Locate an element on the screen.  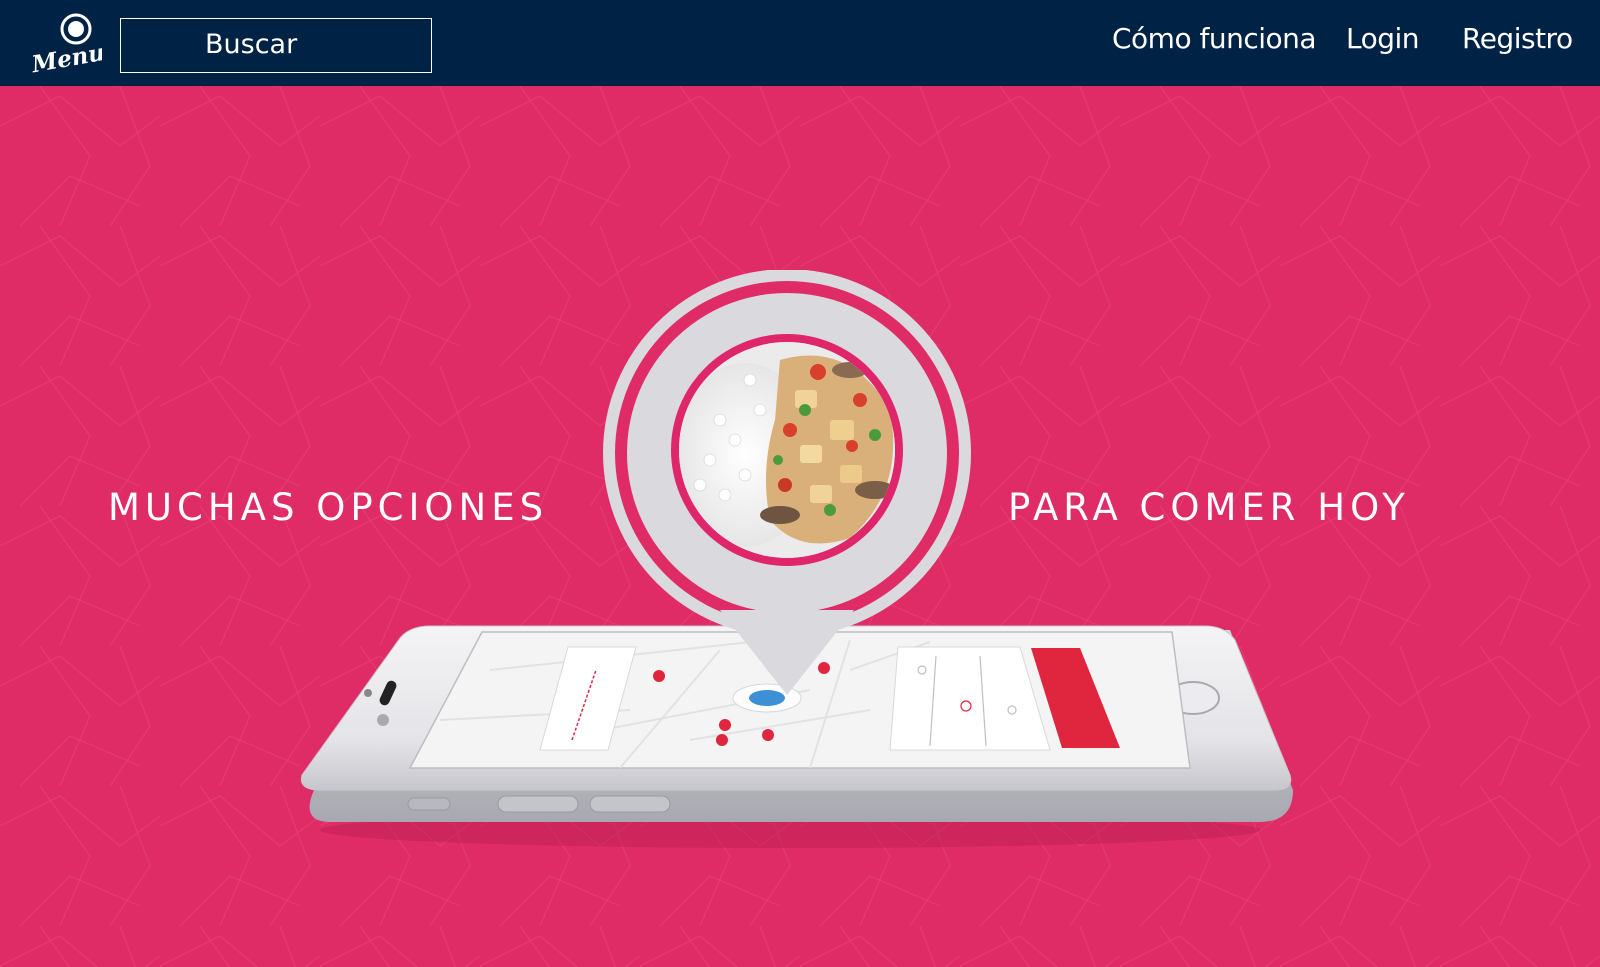
user-location-dot is located at coordinates (767, 698).